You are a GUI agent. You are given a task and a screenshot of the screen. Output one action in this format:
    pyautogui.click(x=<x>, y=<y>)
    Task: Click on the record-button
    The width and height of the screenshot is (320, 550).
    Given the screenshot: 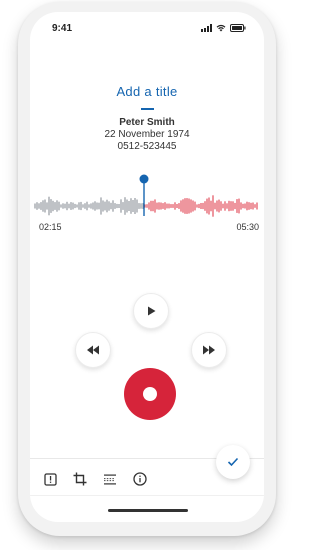 What is the action you would take?
    pyautogui.click(x=150, y=394)
    